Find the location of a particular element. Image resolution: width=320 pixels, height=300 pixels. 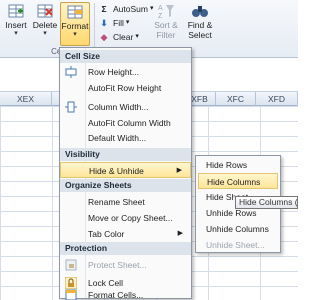

autosum-label: AutoSum is located at coordinates (130, 9).